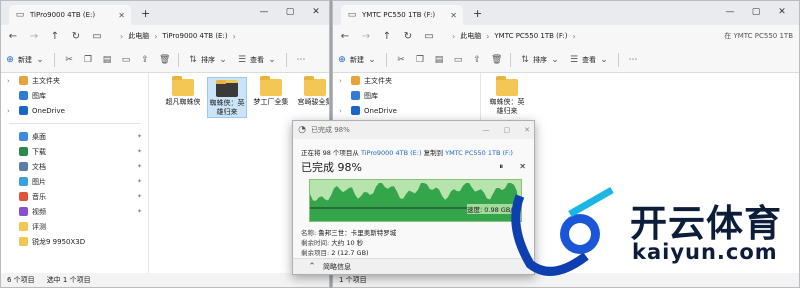  I want to click on view-icon: ☰, so click(574, 59).